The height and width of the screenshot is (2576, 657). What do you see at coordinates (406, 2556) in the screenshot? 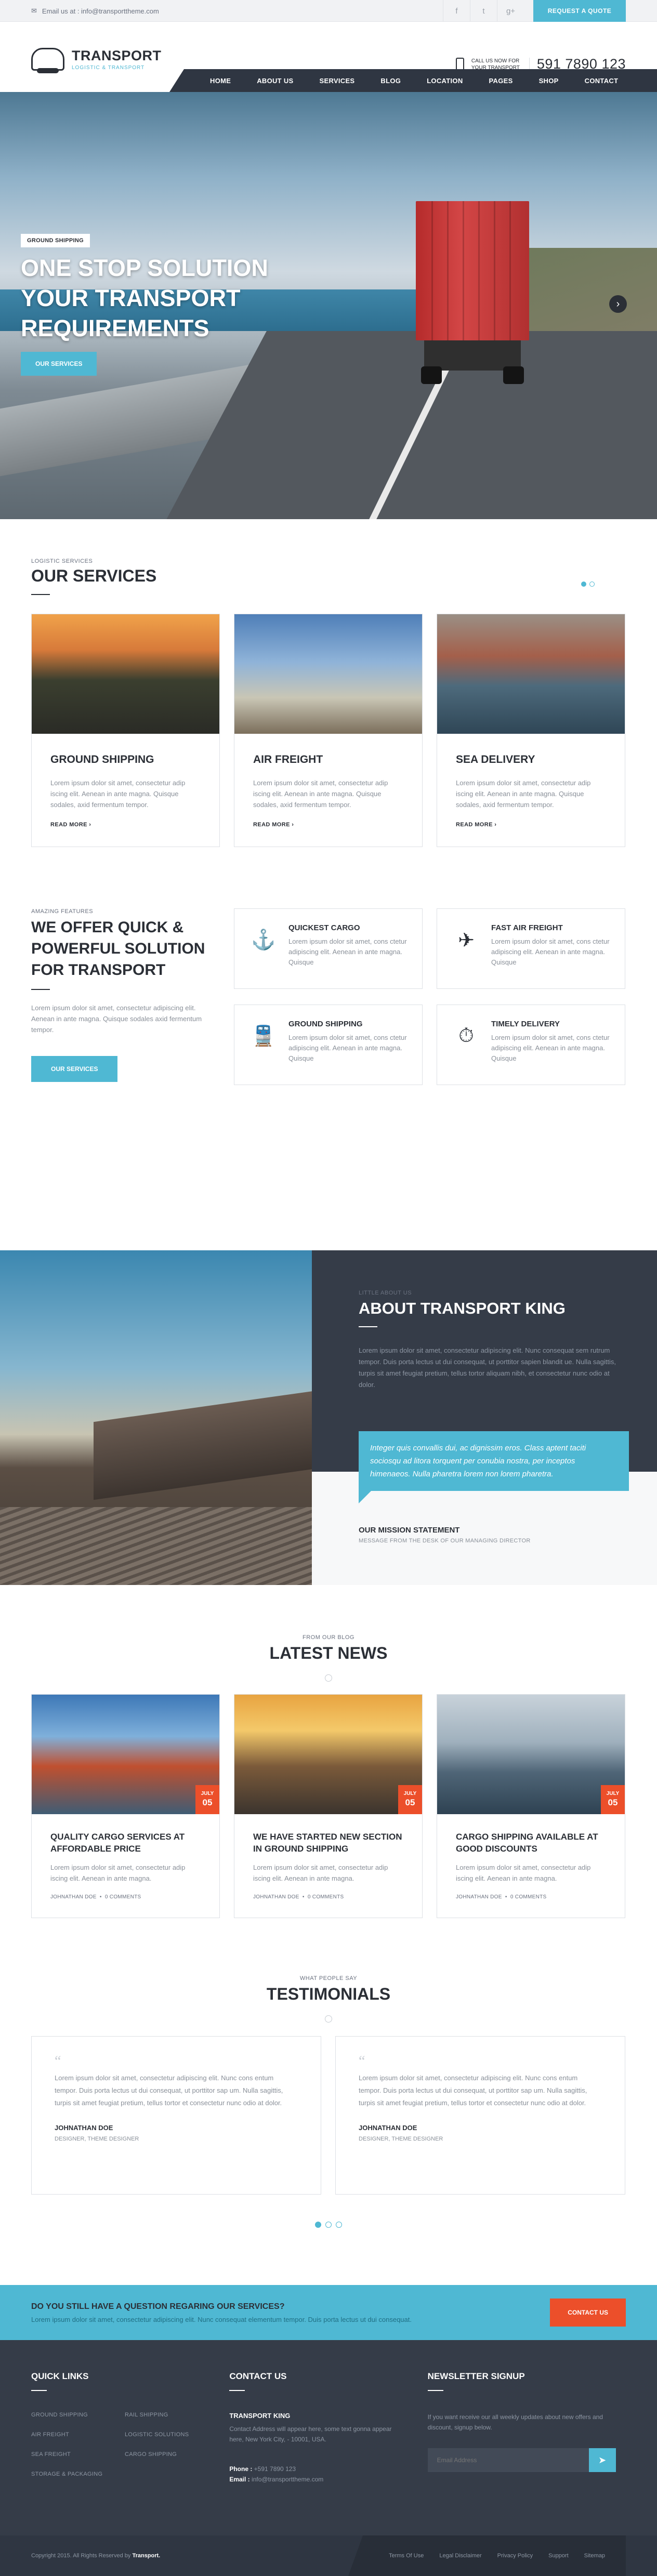
I see `terms-link: Terms Of Use` at bounding box center [406, 2556].